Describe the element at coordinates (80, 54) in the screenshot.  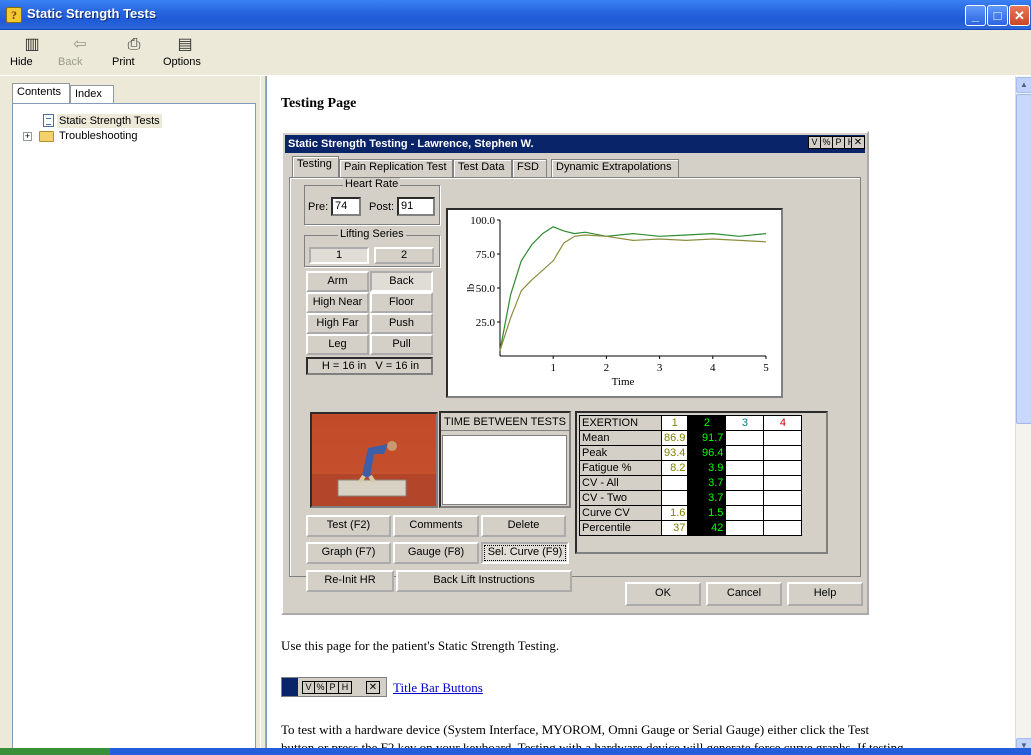
I see `back-button: ⇦ Back` at that location.